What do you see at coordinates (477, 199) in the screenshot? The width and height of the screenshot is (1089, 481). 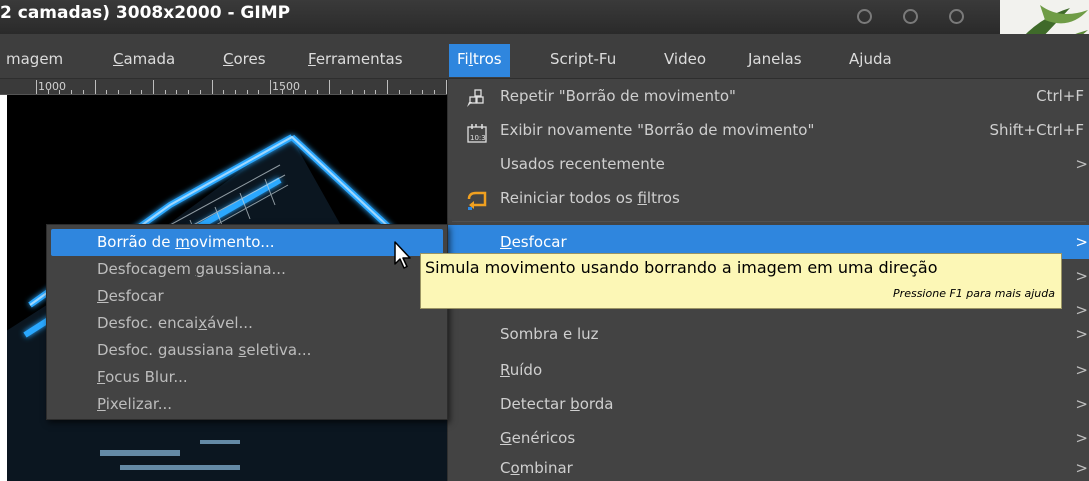 I see `reset-filters-icon` at bounding box center [477, 199].